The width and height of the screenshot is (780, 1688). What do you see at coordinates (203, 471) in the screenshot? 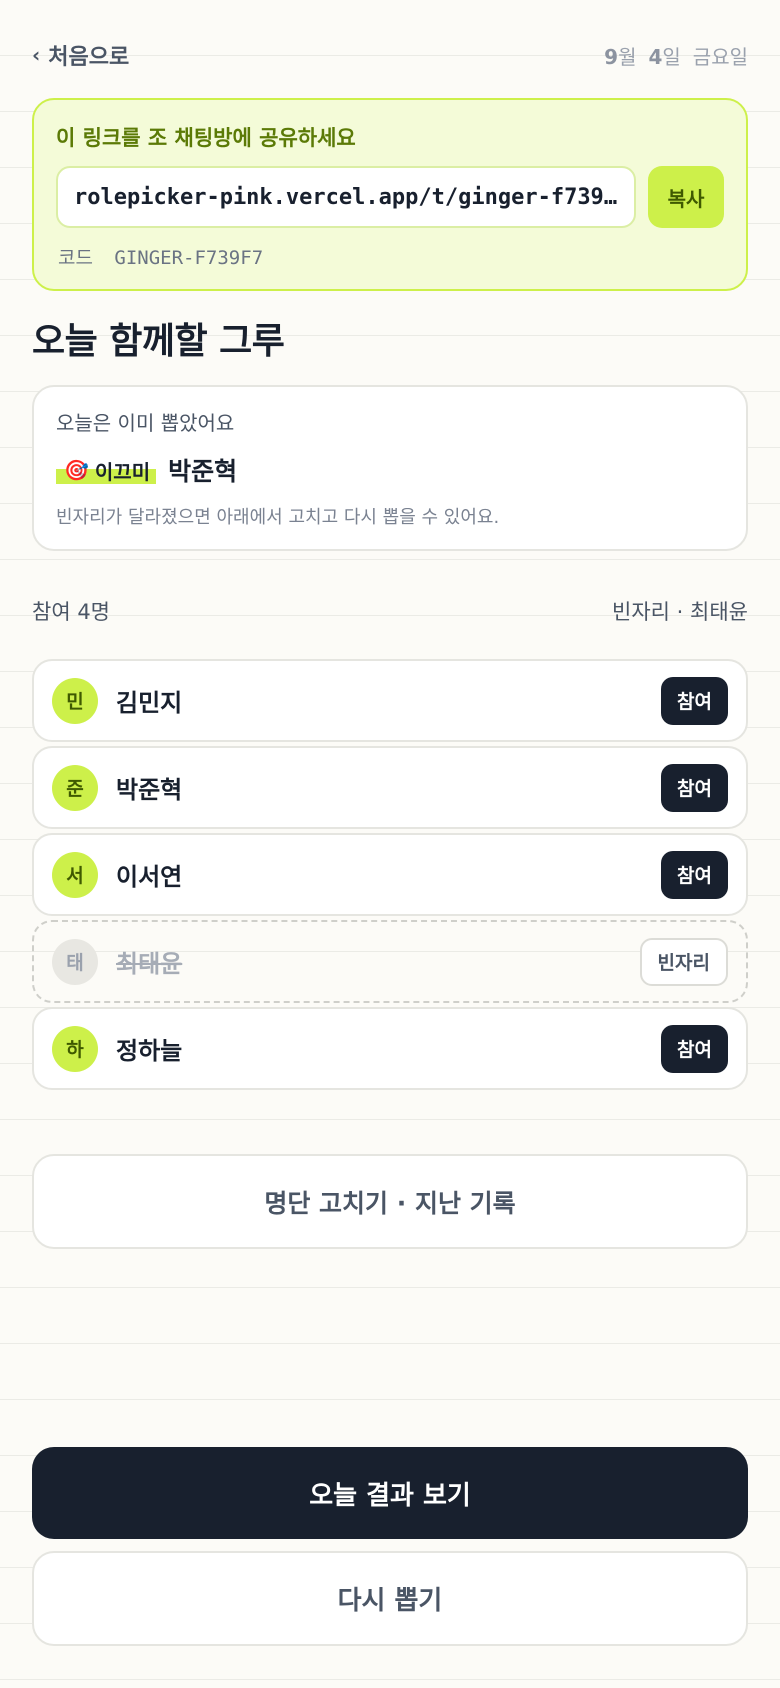
I see `picked-name: 박준혁` at bounding box center [203, 471].